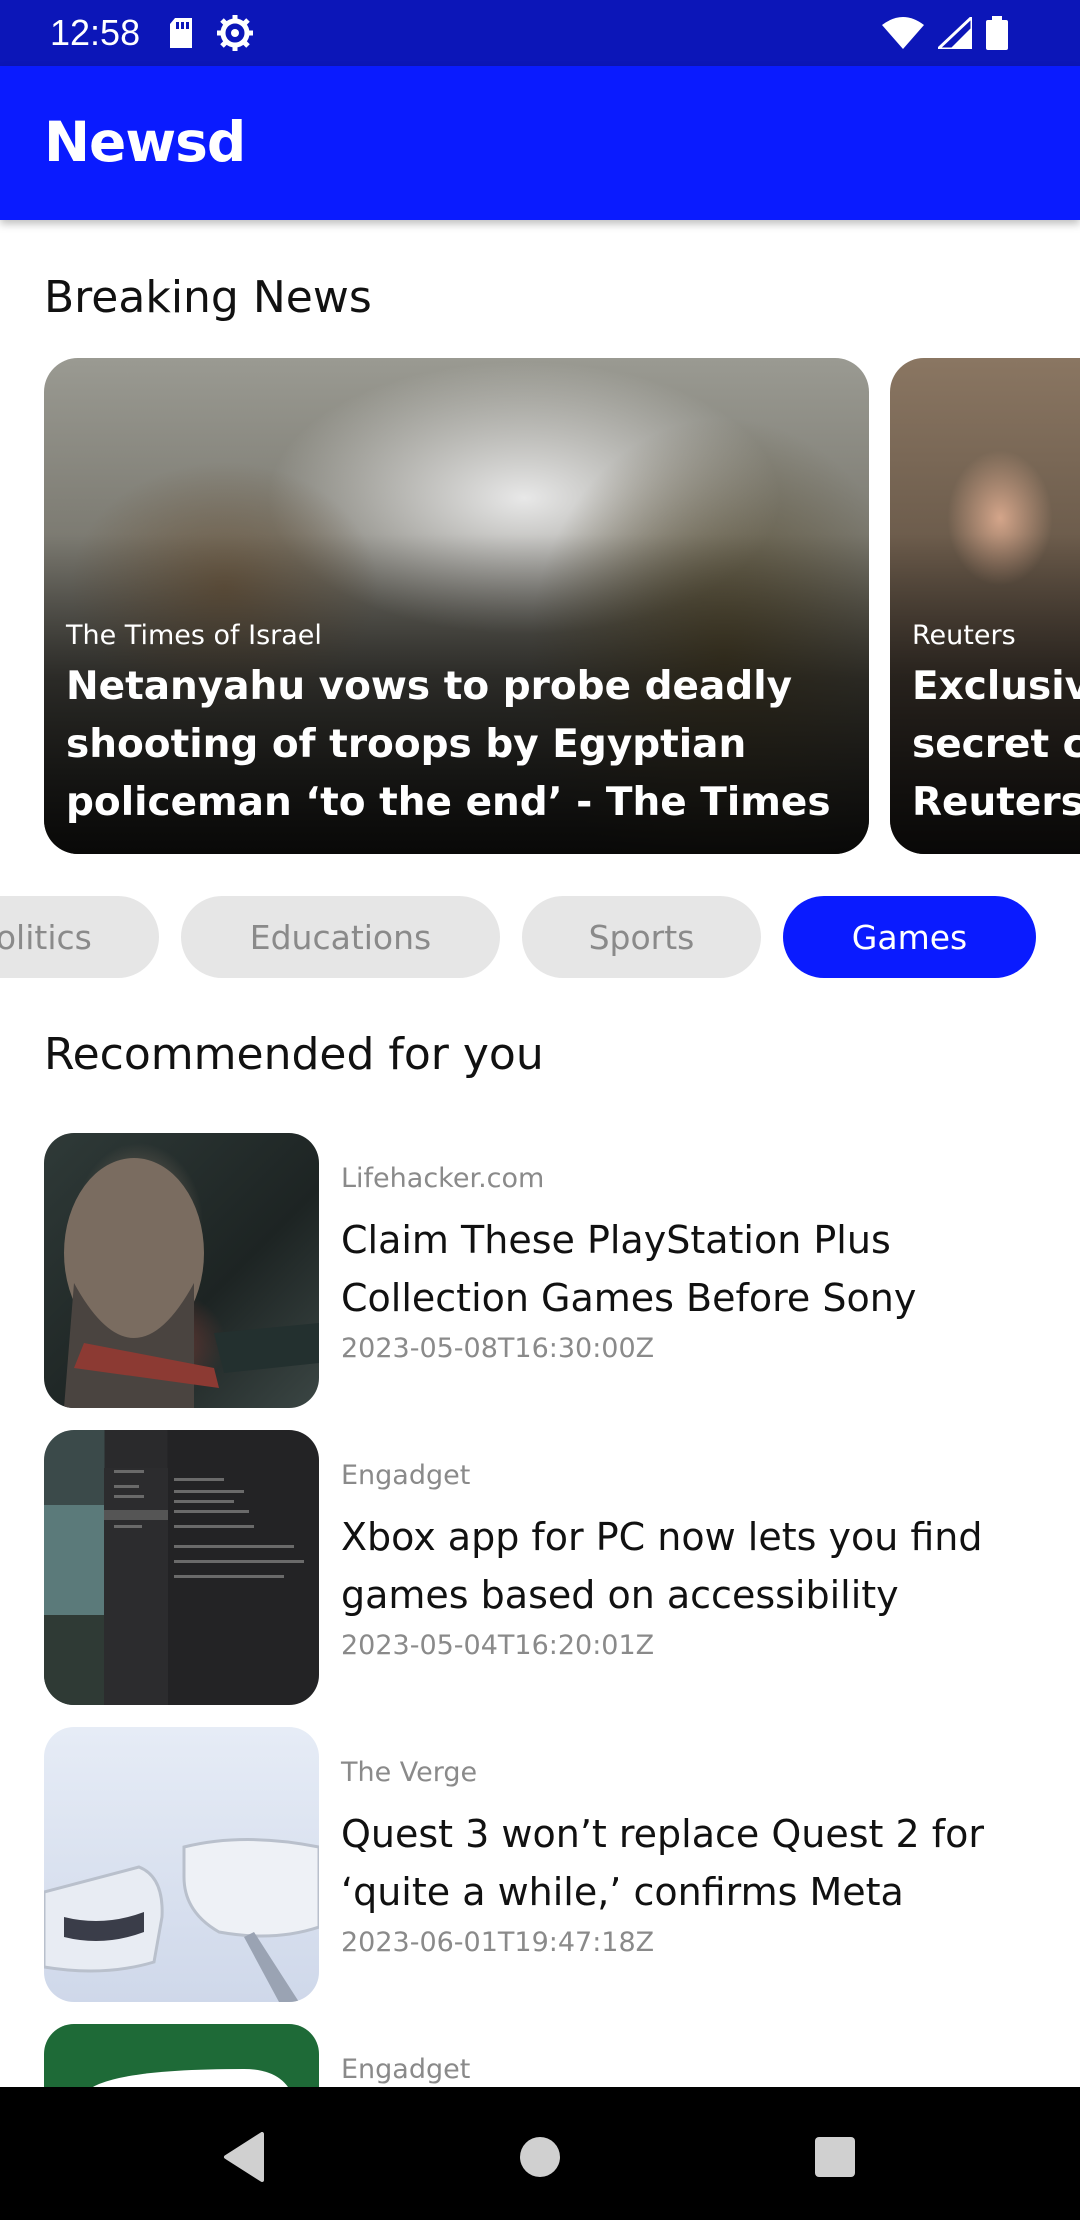 The image size is (1080, 2220). Describe the element at coordinates (540, 143) in the screenshot. I see `app-bar: Newsd` at that location.